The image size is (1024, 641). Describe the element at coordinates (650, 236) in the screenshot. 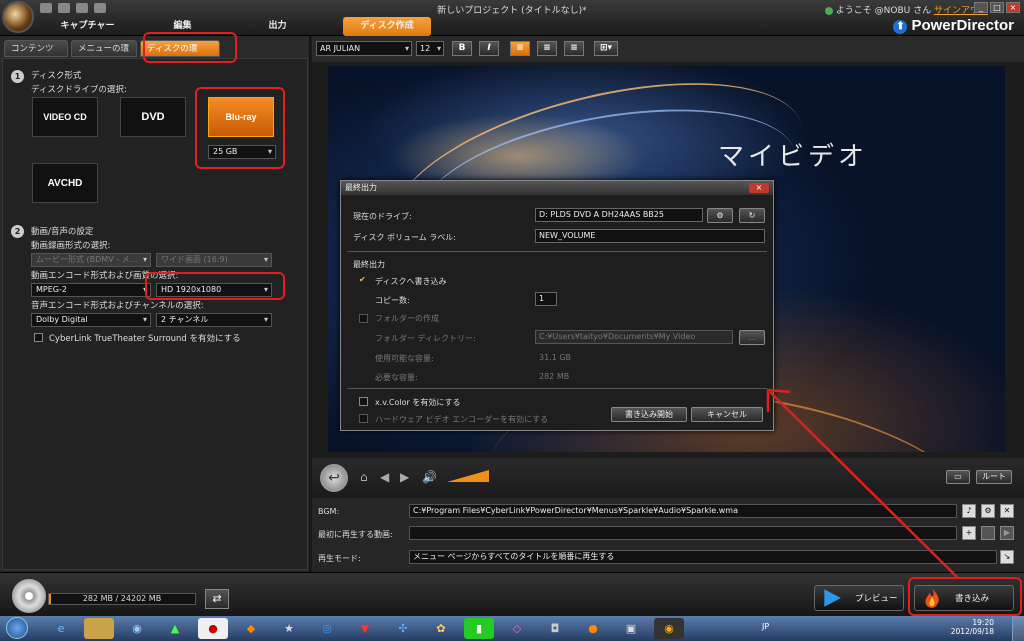

I see `volume-label-input: NEW_VOLUME` at that location.